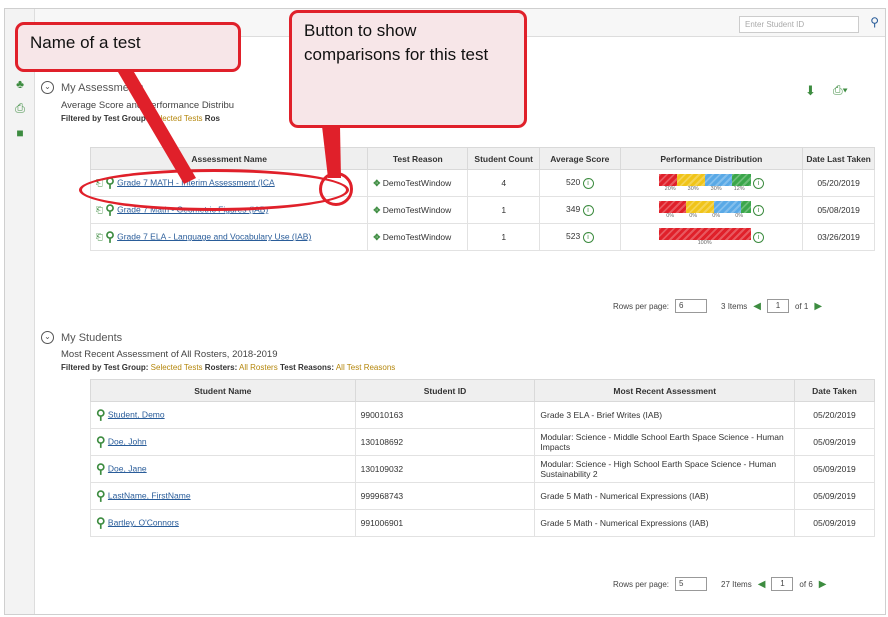 The height and width of the screenshot is (617, 888). What do you see at coordinates (229, 128) in the screenshot?
I see `callout-pointers` at bounding box center [229, 128].